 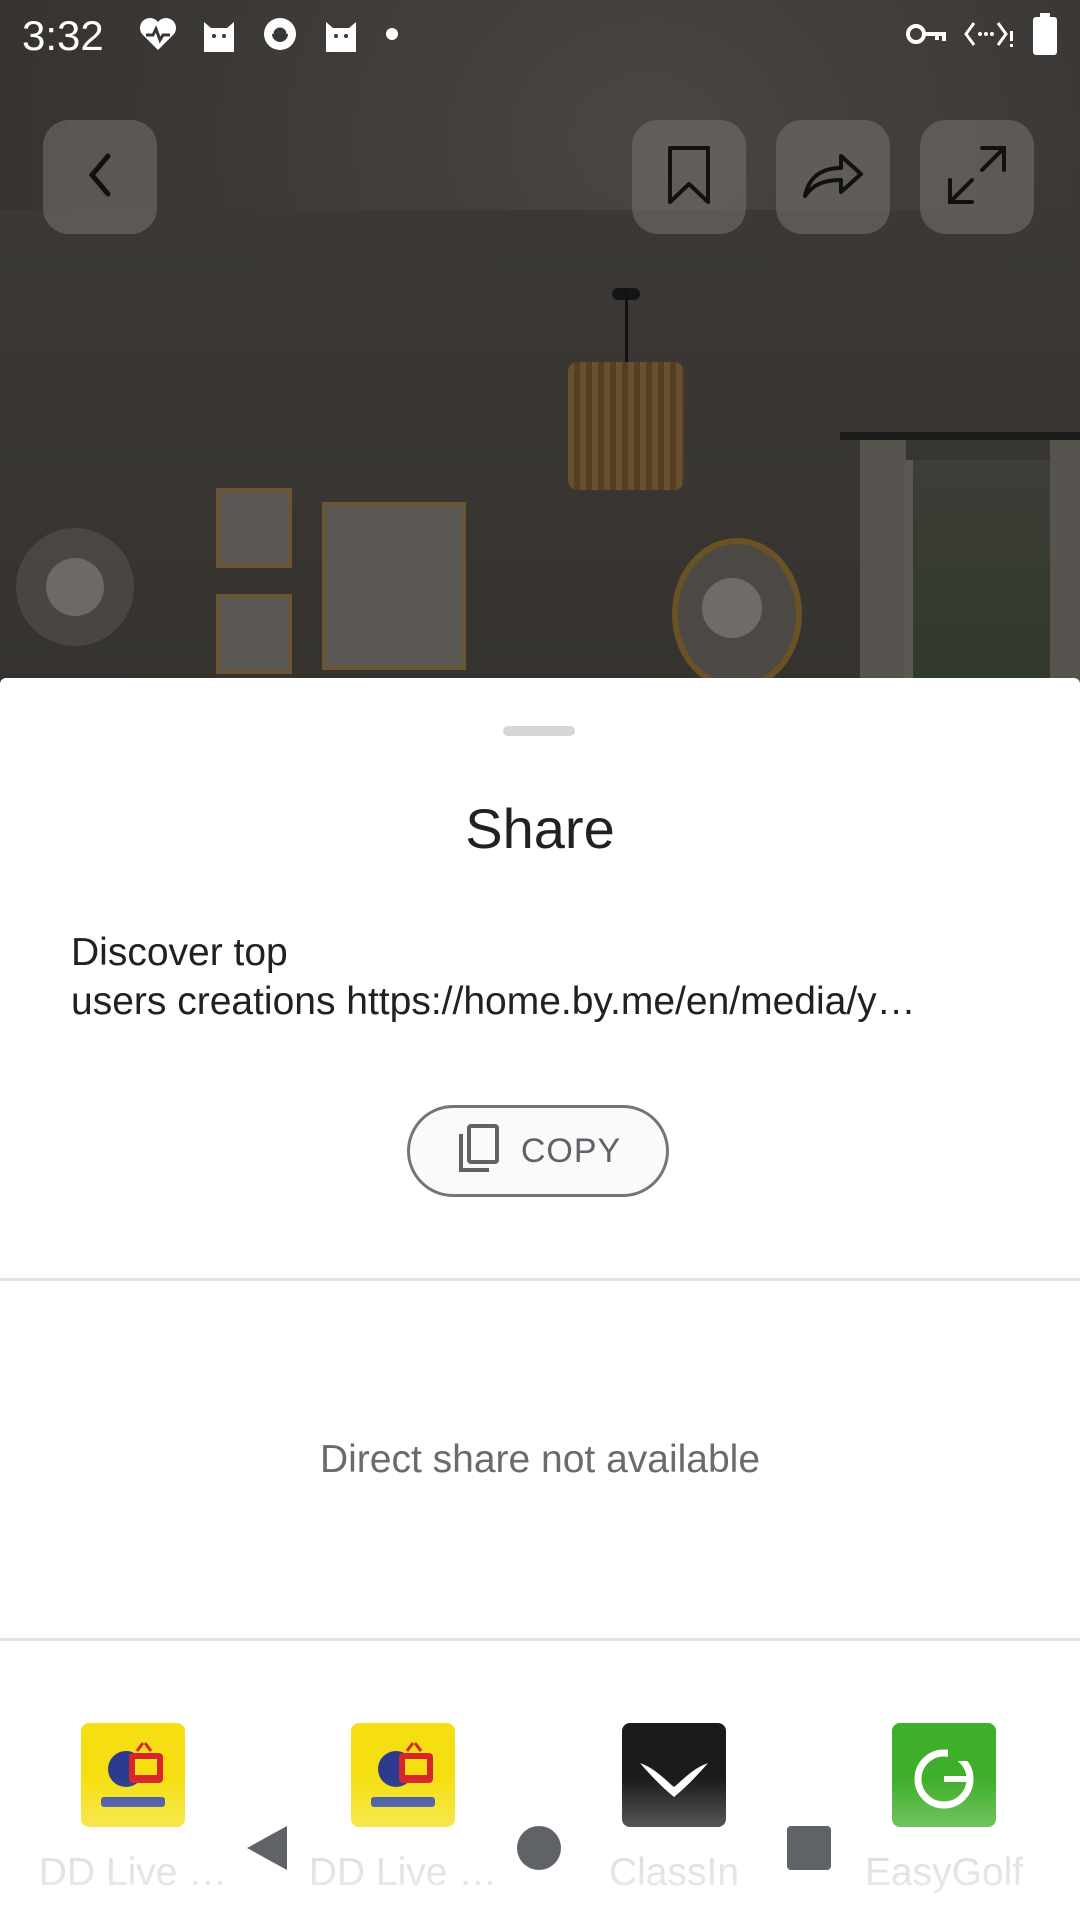 I want to click on copy-icon, so click(x=477, y=1151).